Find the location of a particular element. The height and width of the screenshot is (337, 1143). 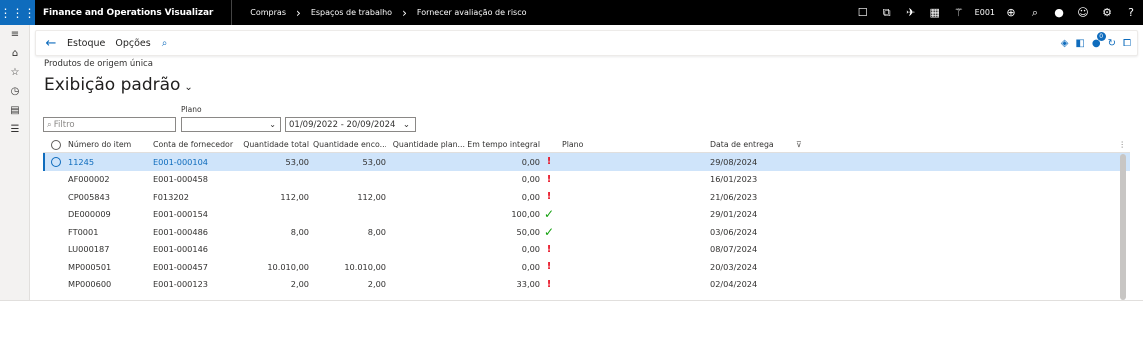

help-icon: ? is located at coordinates (1131, 12).